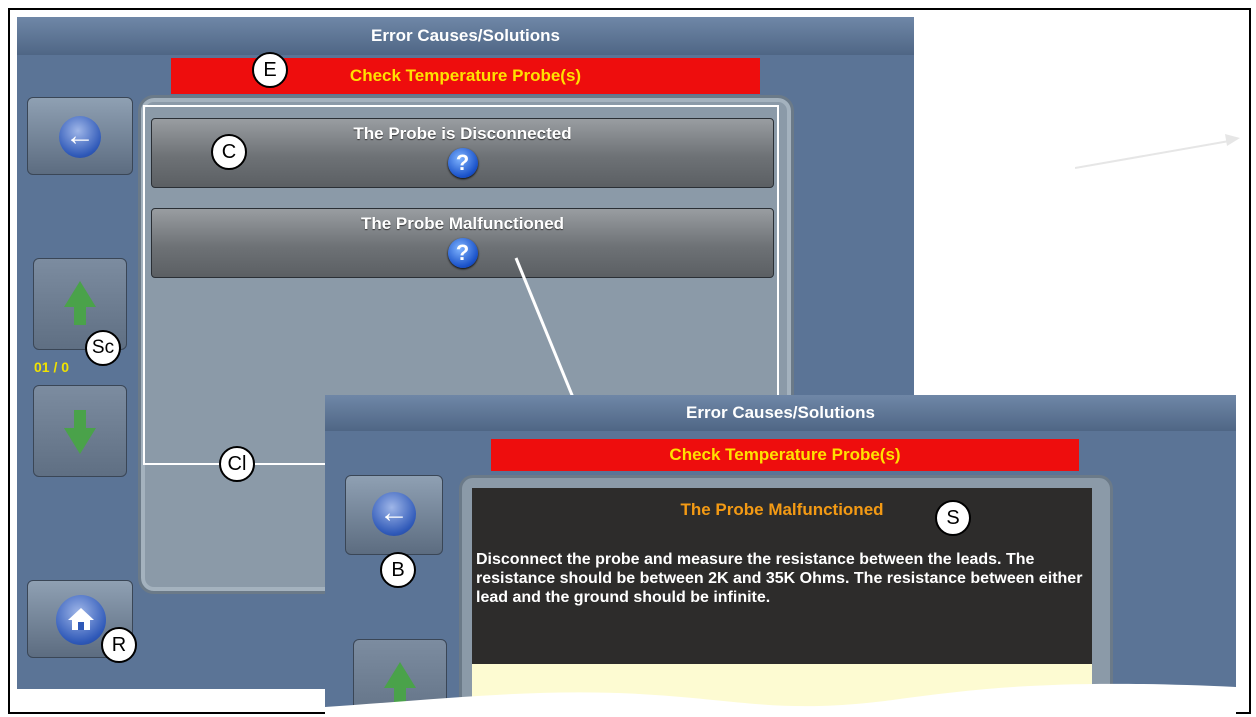  I want to click on inset-error-message-bar: Check Temperature Probe(s), so click(785, 455).